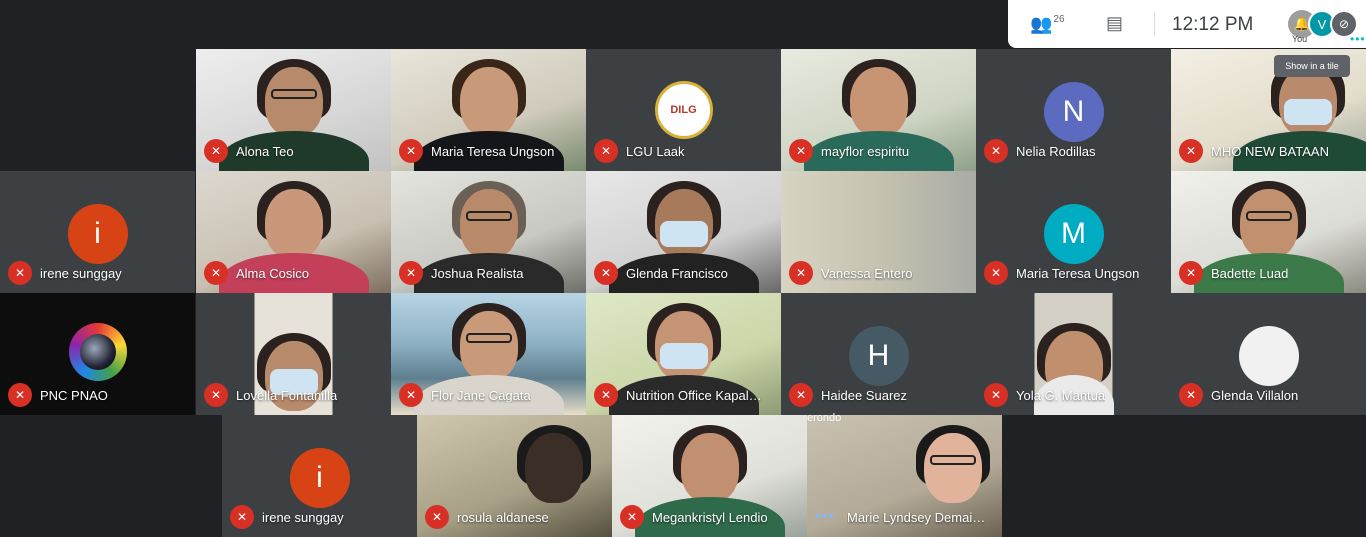 This screenshot has height=537, width=1366. I want to click on participant-name: Glenda Villalon, so click(1255, 395).